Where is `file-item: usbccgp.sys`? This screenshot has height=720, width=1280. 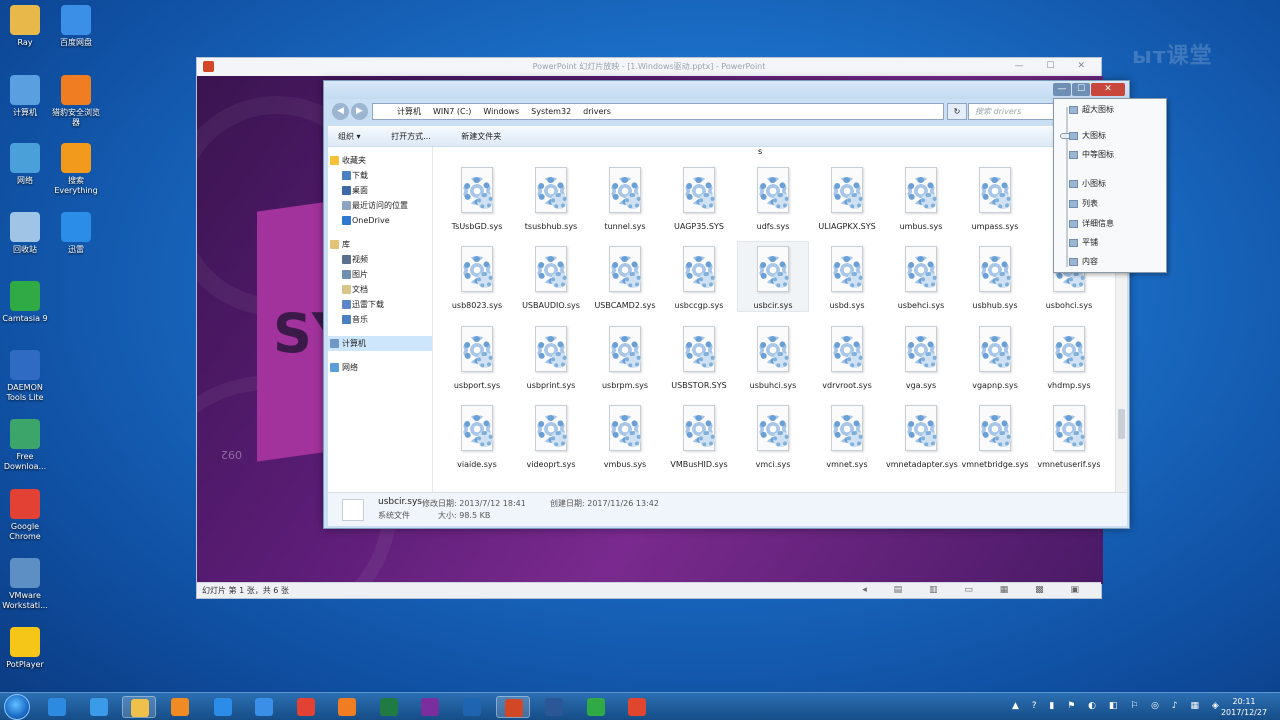
file-item: usbccgp.sys is located at coordinates (699, 276).